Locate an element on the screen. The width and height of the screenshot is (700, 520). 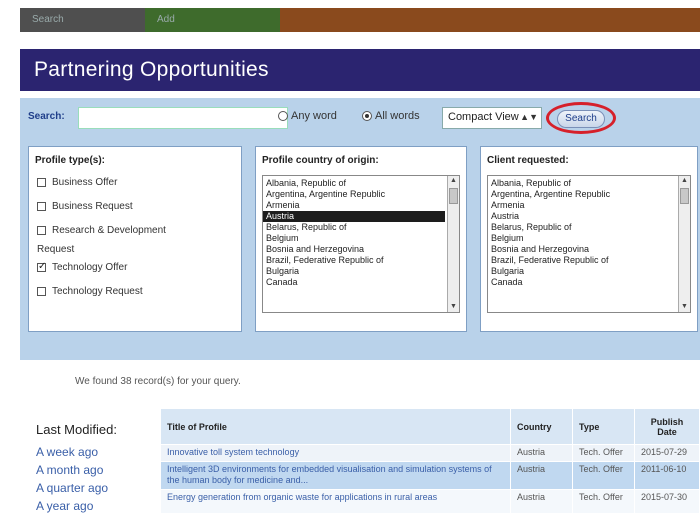
search-button: Search is located at coordinates (581, 119).